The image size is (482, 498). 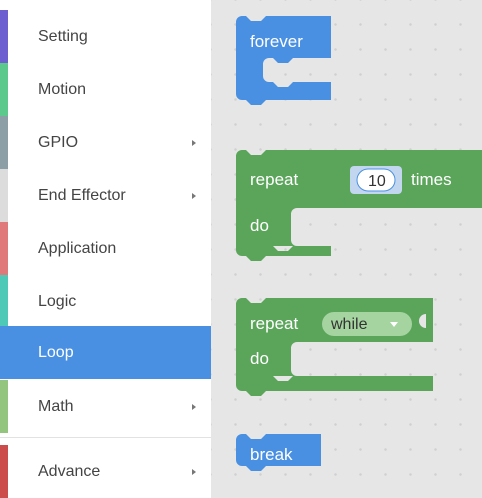 I want to click on category-advance: Advance, so click(x=105, y=471).